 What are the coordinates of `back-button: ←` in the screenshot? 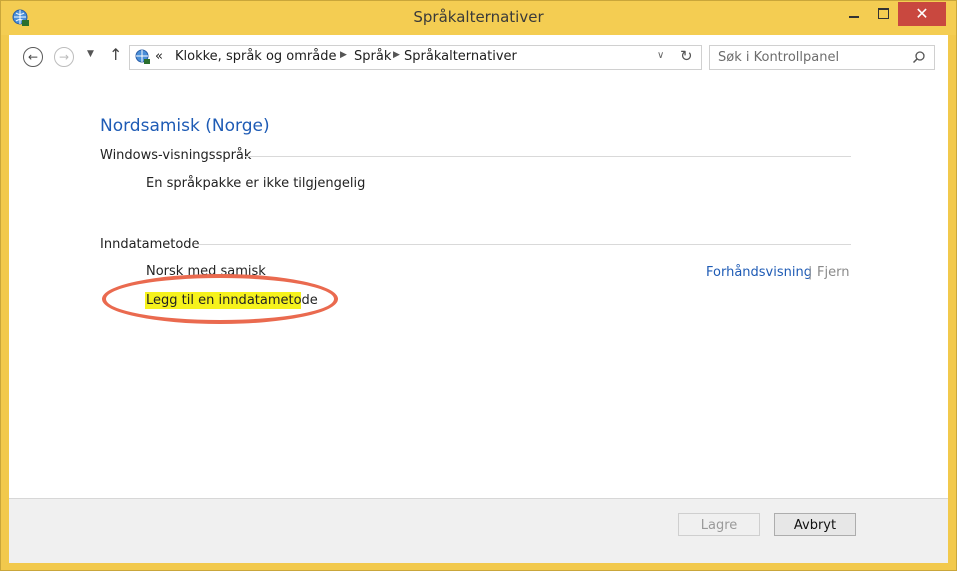 It's located at (33, 57).